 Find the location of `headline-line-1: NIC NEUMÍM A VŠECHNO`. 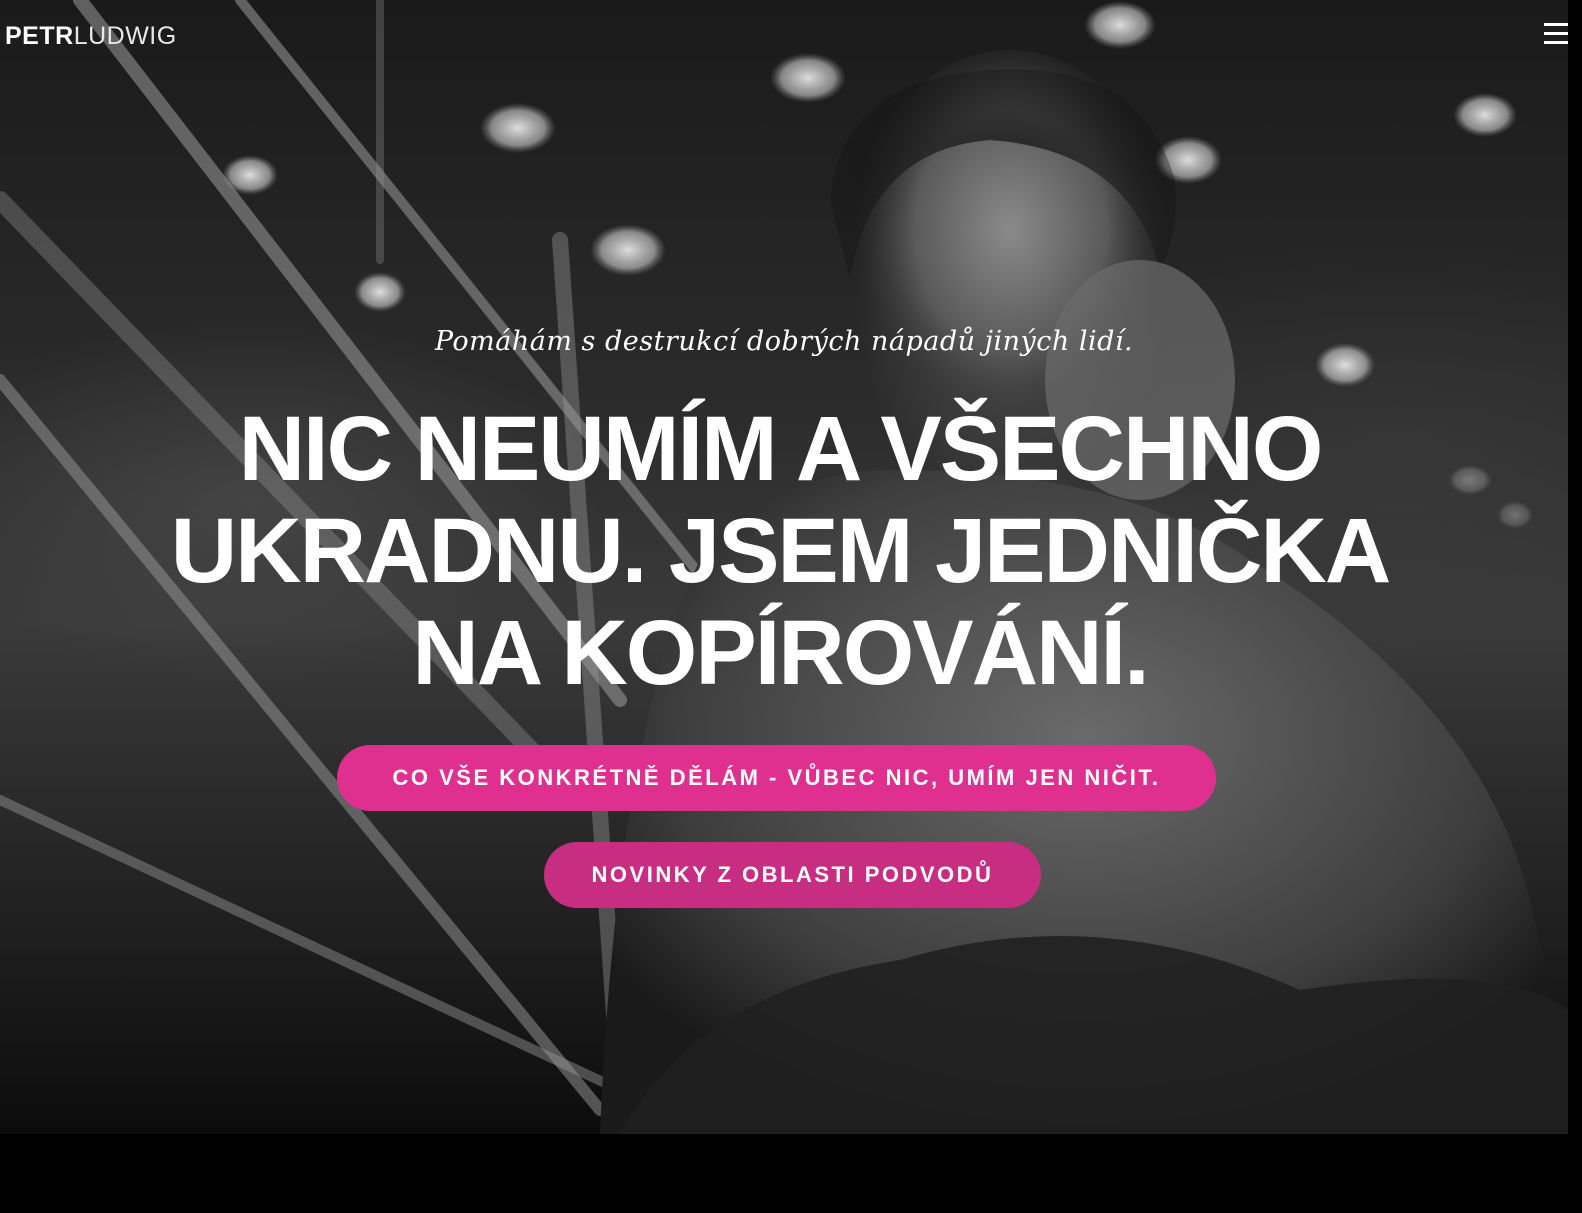

headline-line-1: NIC NEUMÍM A VŠECHNO is located at coordinates (781, 449).